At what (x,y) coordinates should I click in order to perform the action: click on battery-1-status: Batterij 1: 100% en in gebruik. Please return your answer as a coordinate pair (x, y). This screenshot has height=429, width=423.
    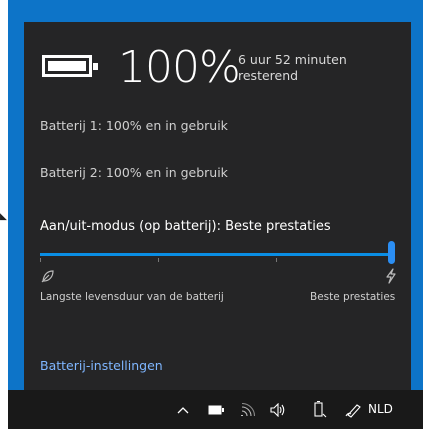
    Looking at the image, I should click on (134, 125).